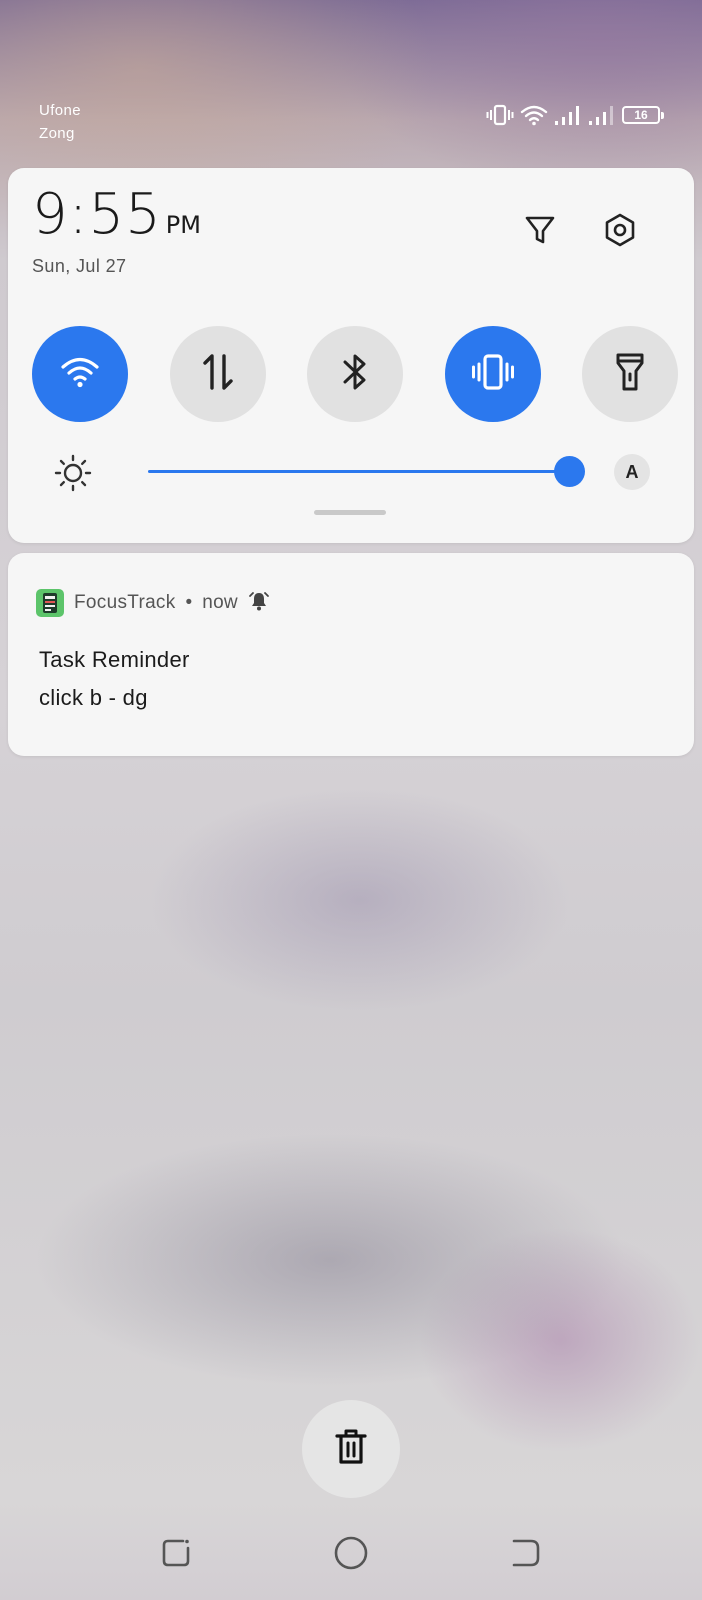  I want to click on recents-icon, so click(176, 1555).